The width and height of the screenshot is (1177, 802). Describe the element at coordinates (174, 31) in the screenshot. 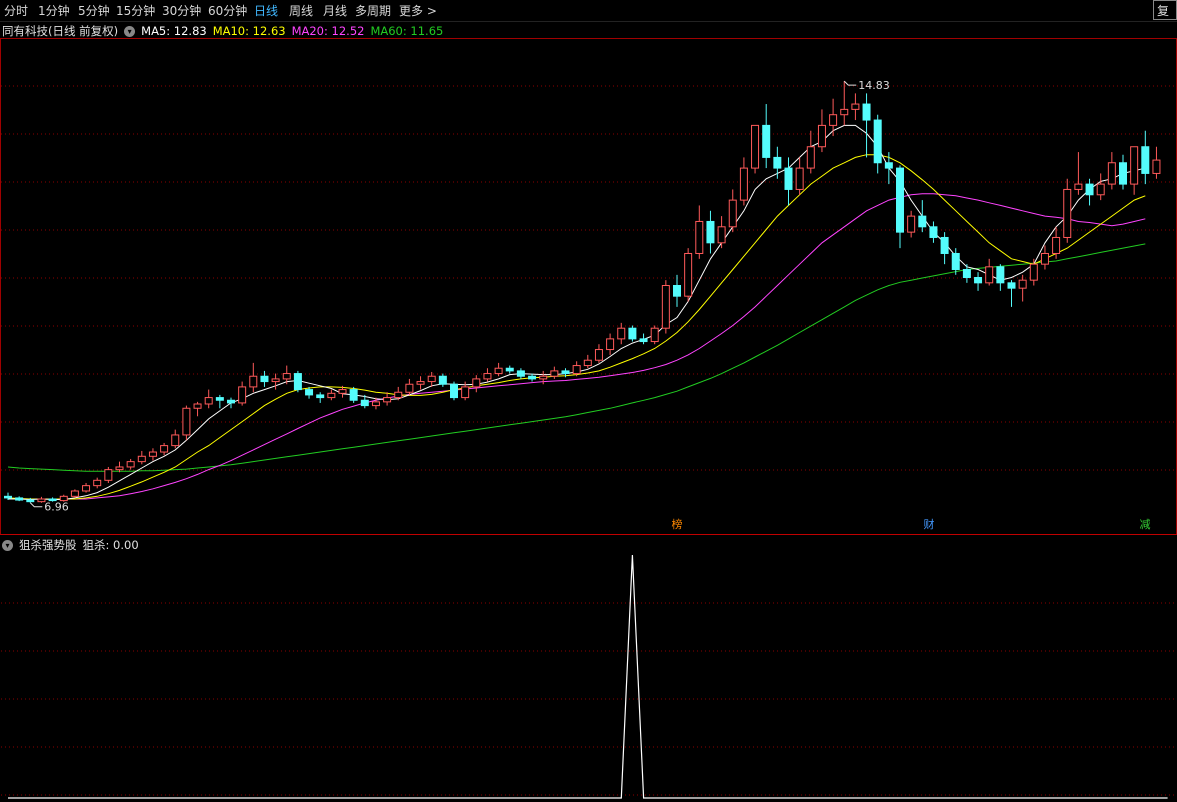

I see `ma5-label: MA5: 12.83` at that location.